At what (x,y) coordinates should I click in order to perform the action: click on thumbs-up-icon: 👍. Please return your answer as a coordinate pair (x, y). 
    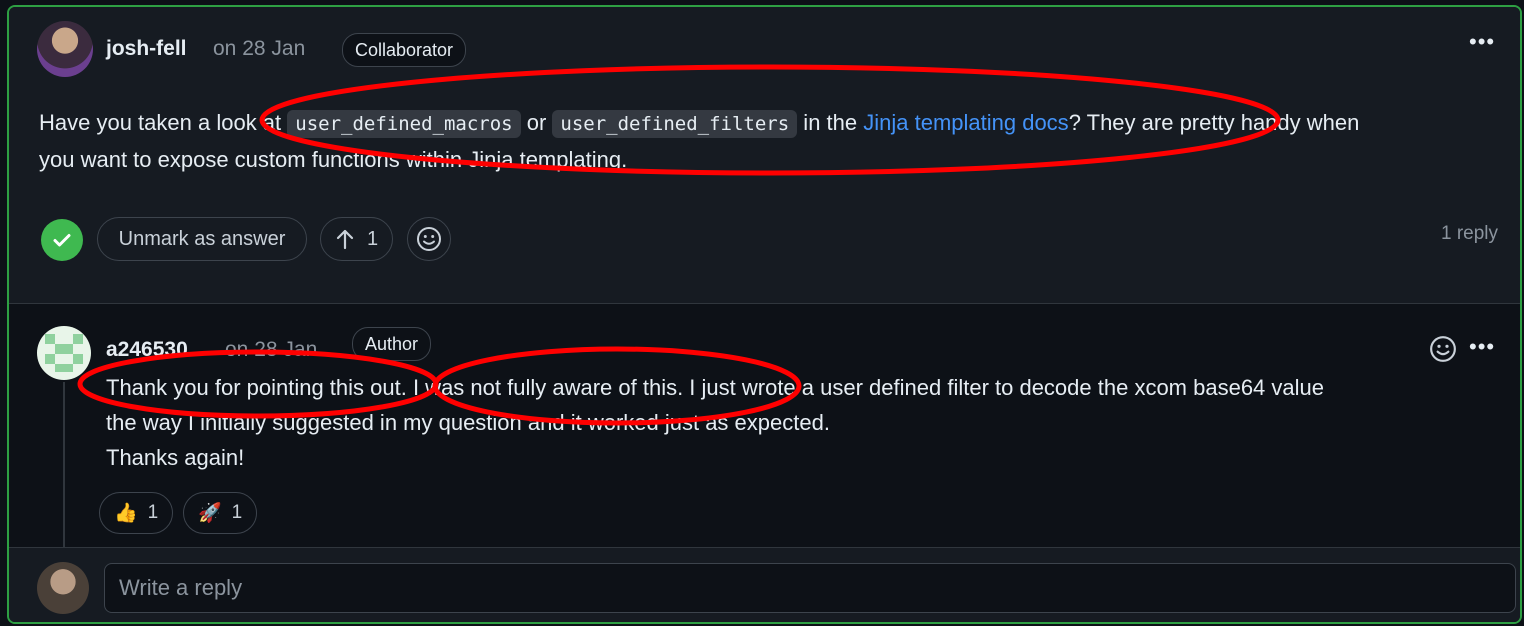
    Looking at the image, I should click on (126, 513).